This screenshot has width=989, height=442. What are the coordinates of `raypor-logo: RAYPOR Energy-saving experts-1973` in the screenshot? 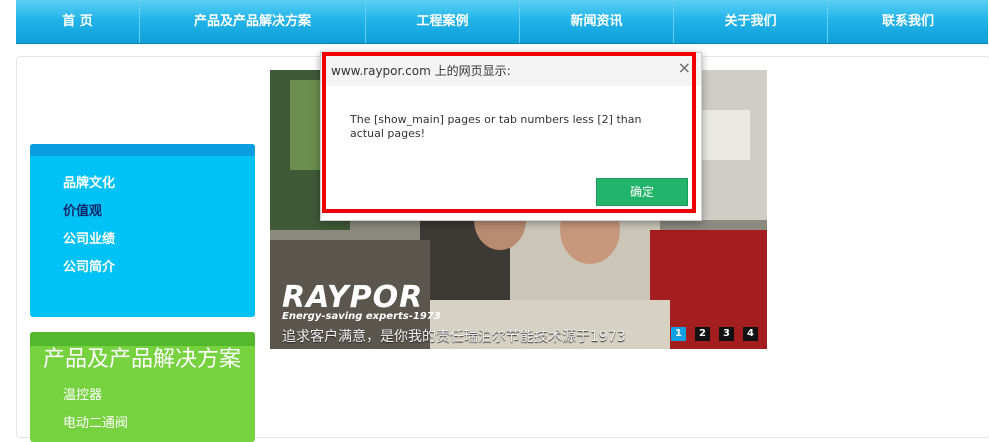 It's located at (361, 301).